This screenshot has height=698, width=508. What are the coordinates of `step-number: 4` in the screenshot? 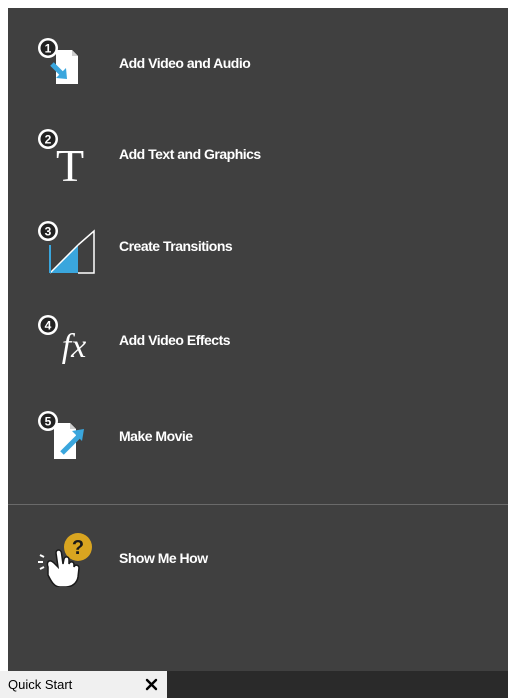 It's located at (48, 326).